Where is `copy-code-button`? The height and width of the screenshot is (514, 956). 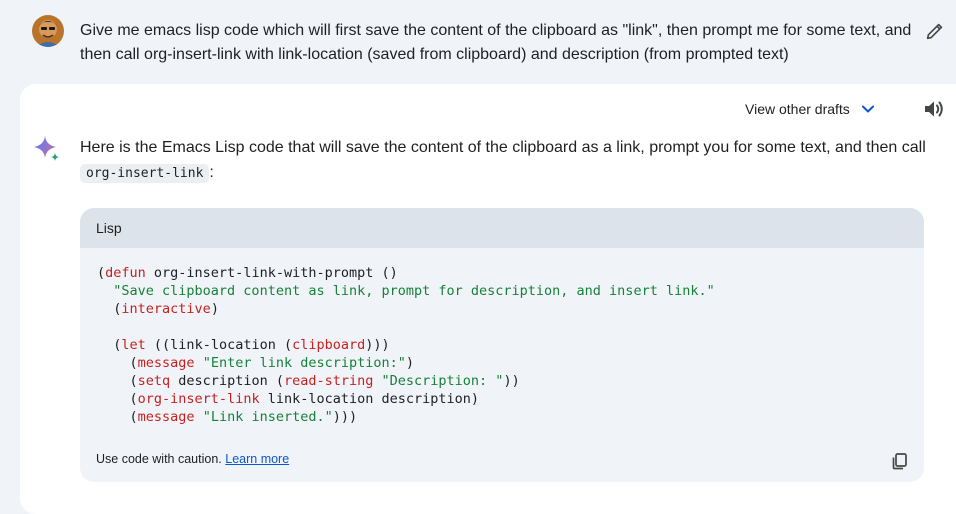
copy-code-button is located at coordinates (900, 461).